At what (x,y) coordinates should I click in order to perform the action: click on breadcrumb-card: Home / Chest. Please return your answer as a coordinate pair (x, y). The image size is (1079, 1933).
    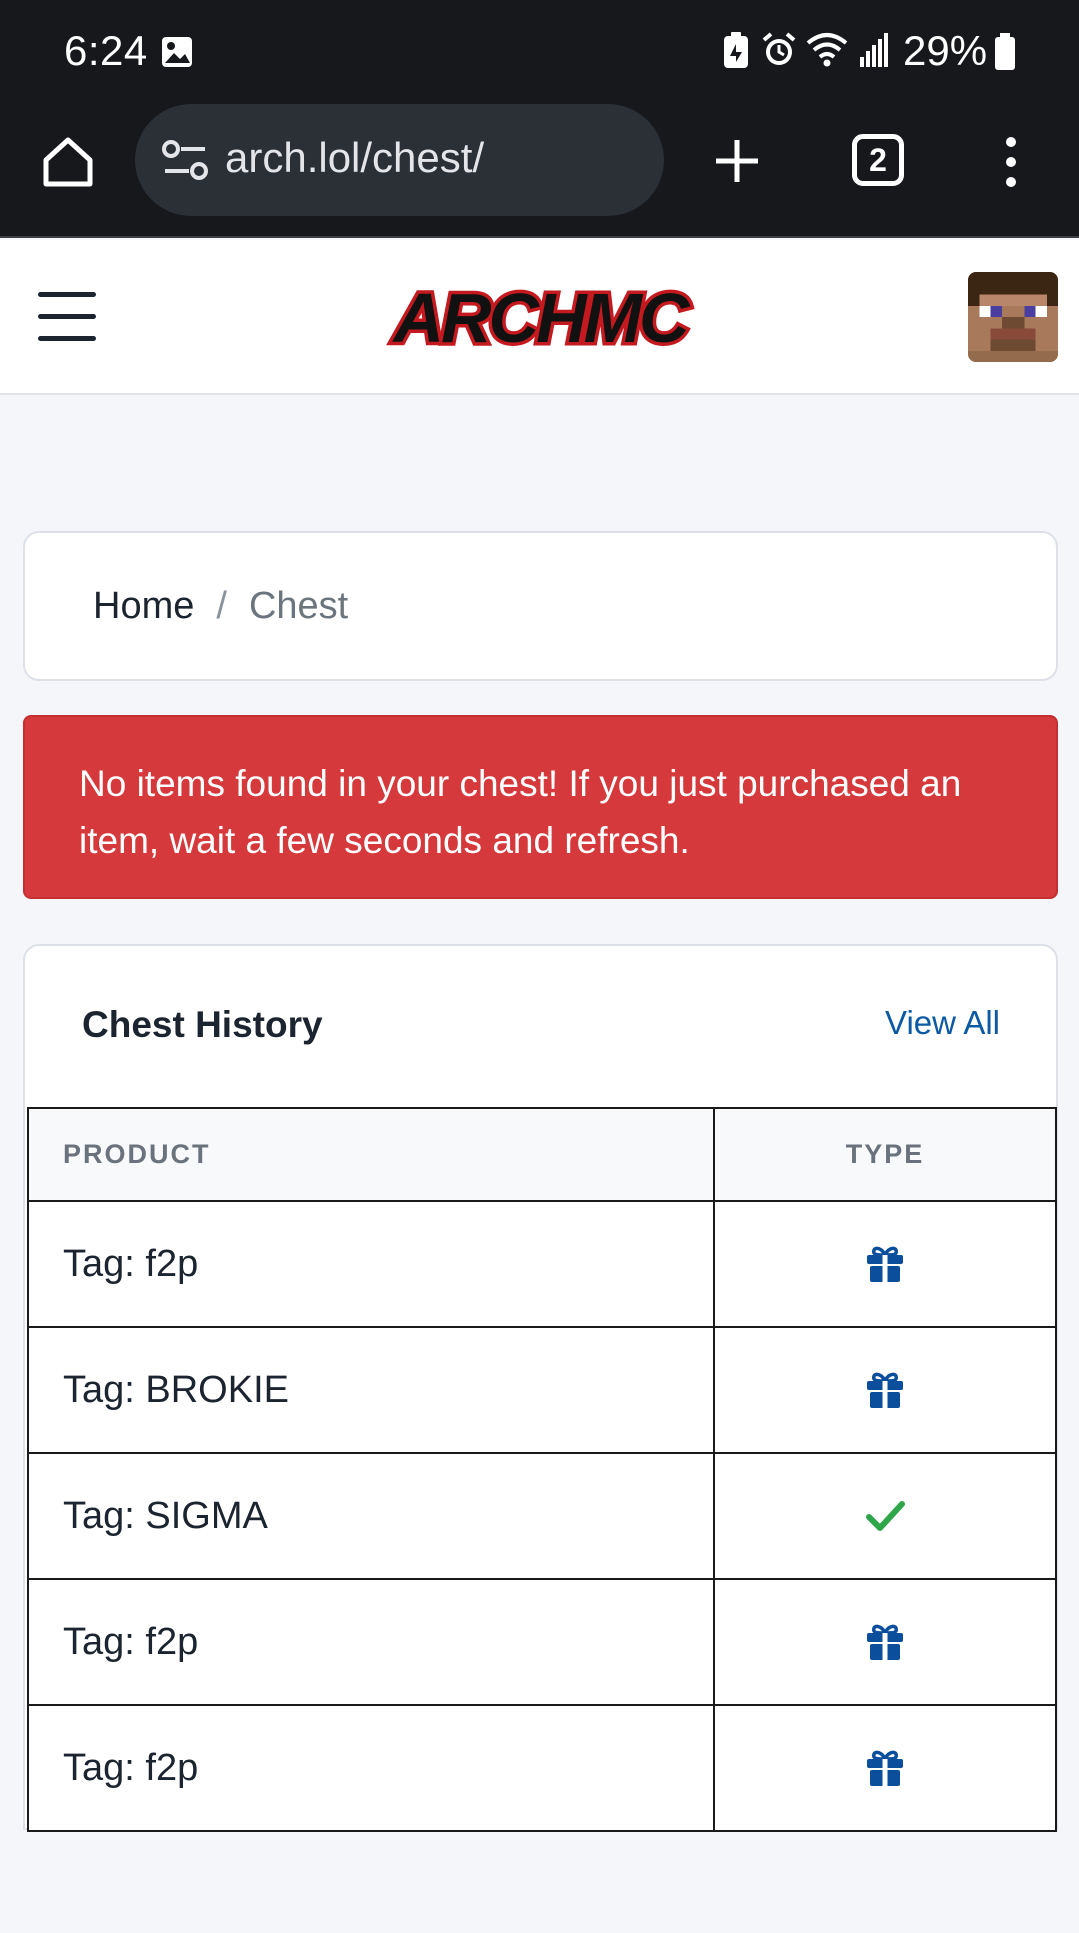
    Looking at the image, I should click on (540, 606).